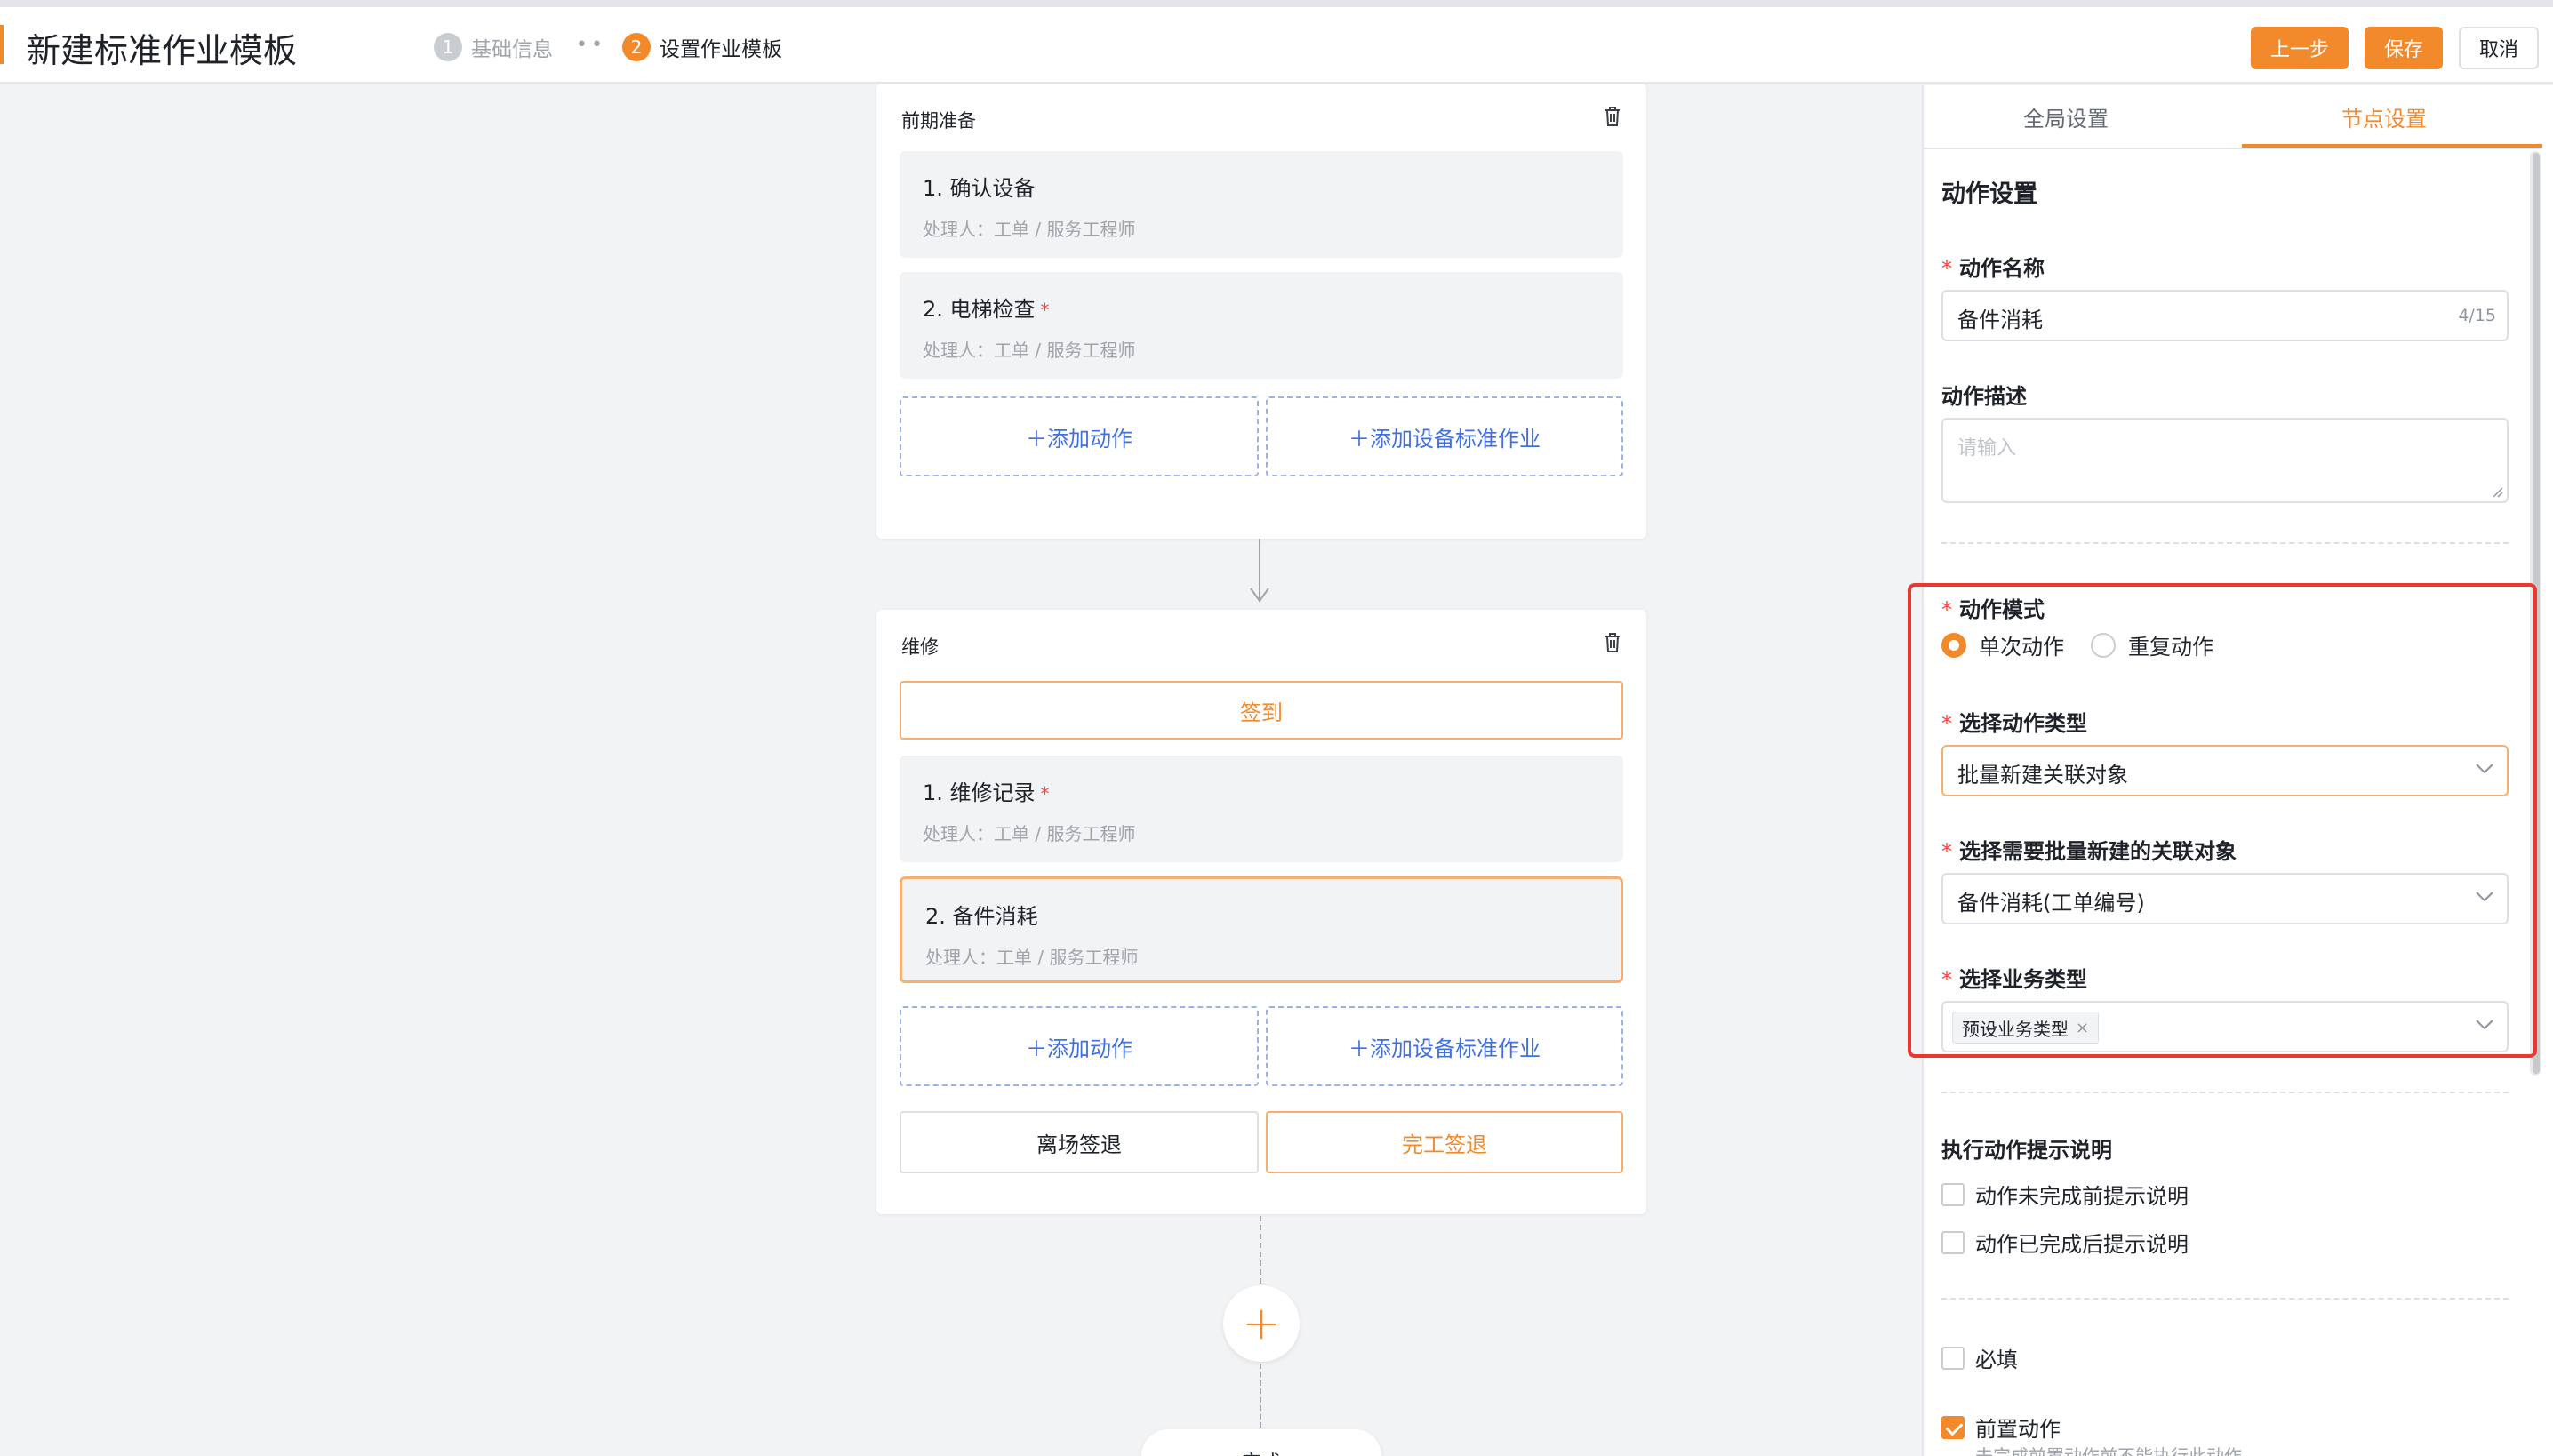  I want to click on action-title: 1. 维修记录 *, so click(986, 792).